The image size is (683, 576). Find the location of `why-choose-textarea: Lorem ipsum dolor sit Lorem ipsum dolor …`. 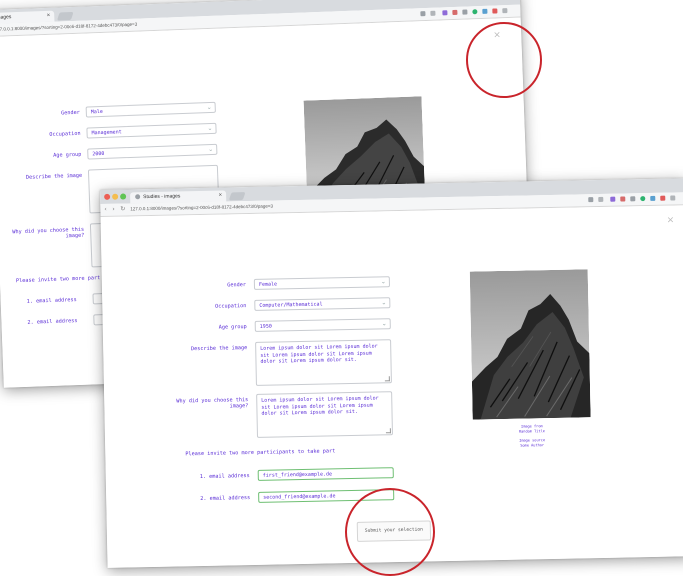

why-choose-textarea: Lorem ipsum dolor sit Lorem ipsum dolor … is located at coordinates (324, 414).